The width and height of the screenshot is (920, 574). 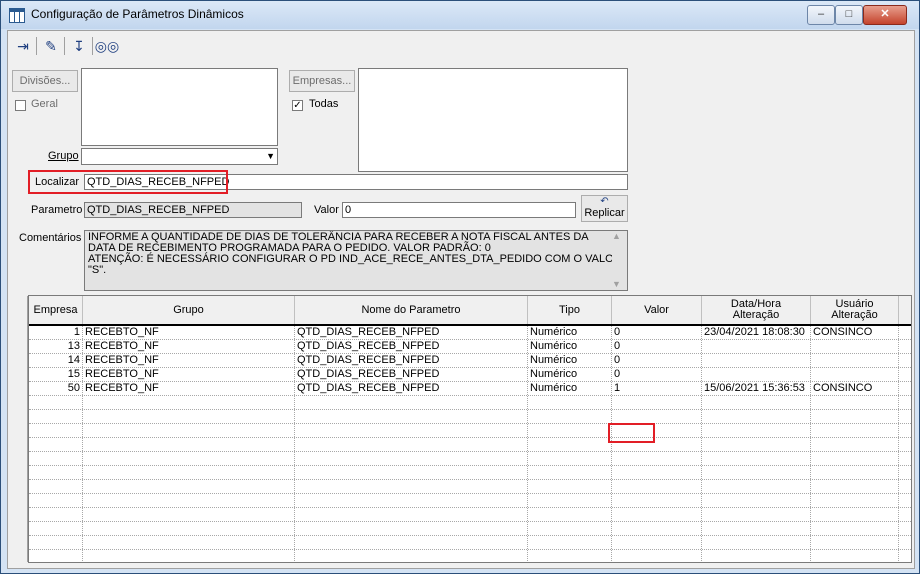 What do you see at coordinates (56, 346) in the screenshot?
I see `cell-empresa: 13` at bounding box center [56, 346].